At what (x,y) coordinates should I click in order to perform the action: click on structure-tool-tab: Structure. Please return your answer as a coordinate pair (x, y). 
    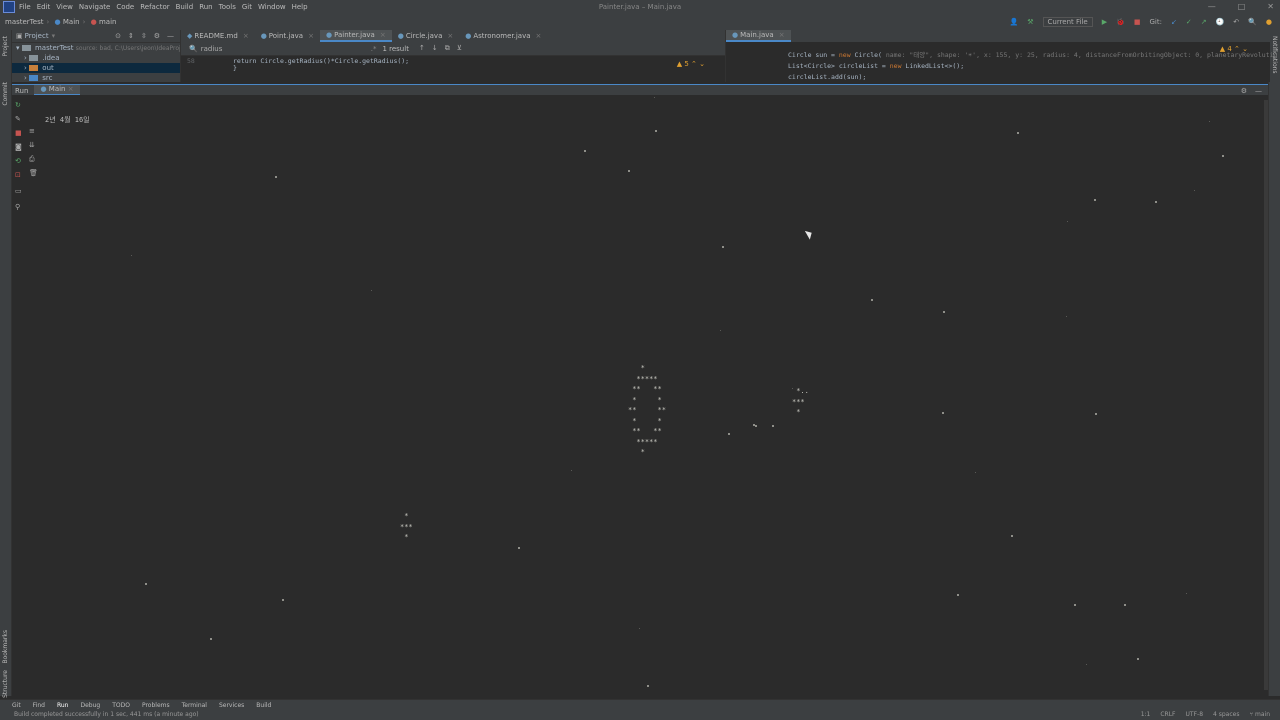
    Looking at the image, I should click on (5, 684).